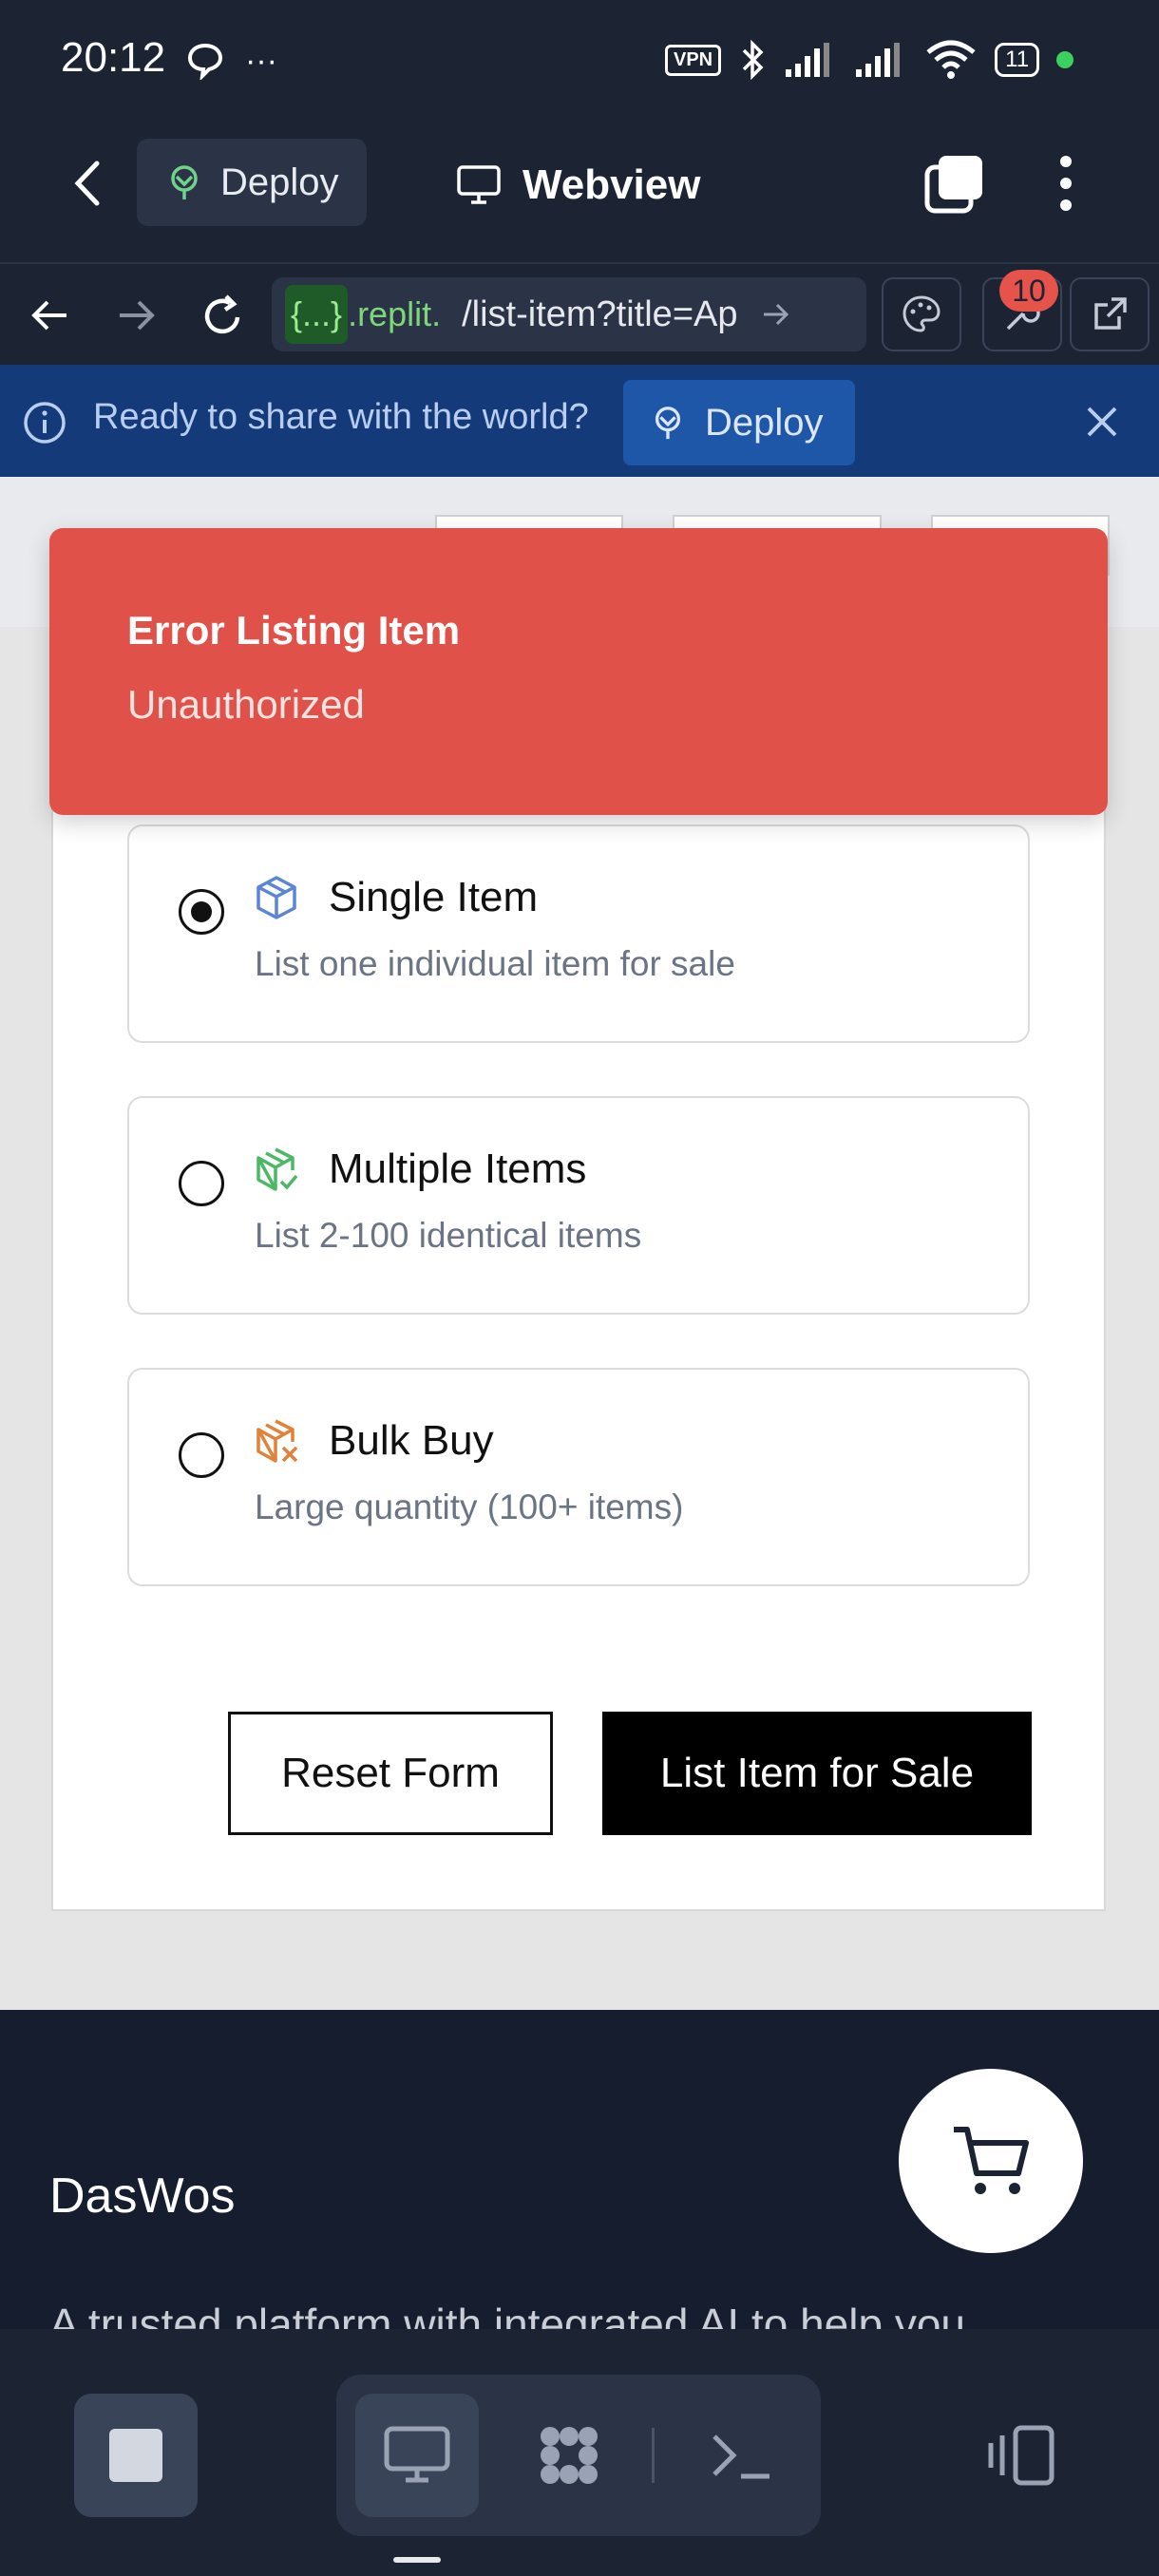 Image resolution: width=1159 pixels, height=2576 pixels. Describe the element at coordinates (411, 1440) in the screenshot. I see `option-title: Bulk Buy` at that location.